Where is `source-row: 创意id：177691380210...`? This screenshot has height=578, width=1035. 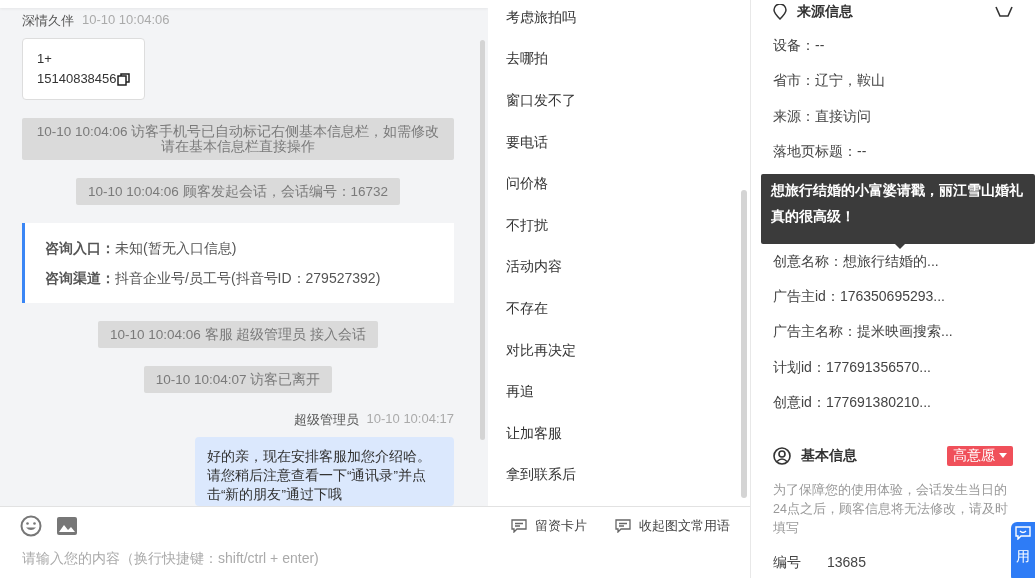
source-row: 创意id：177691380210... is located at coordinates (852, 402).